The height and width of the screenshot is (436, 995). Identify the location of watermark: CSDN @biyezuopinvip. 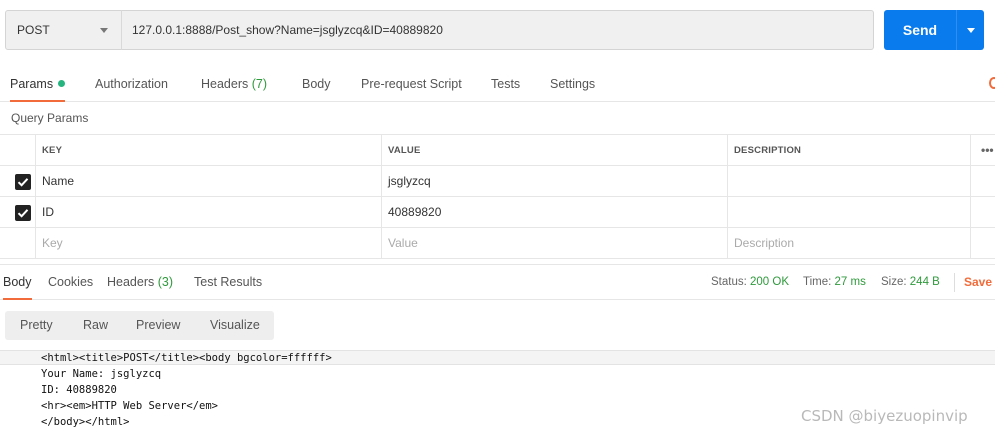
(884, 416).